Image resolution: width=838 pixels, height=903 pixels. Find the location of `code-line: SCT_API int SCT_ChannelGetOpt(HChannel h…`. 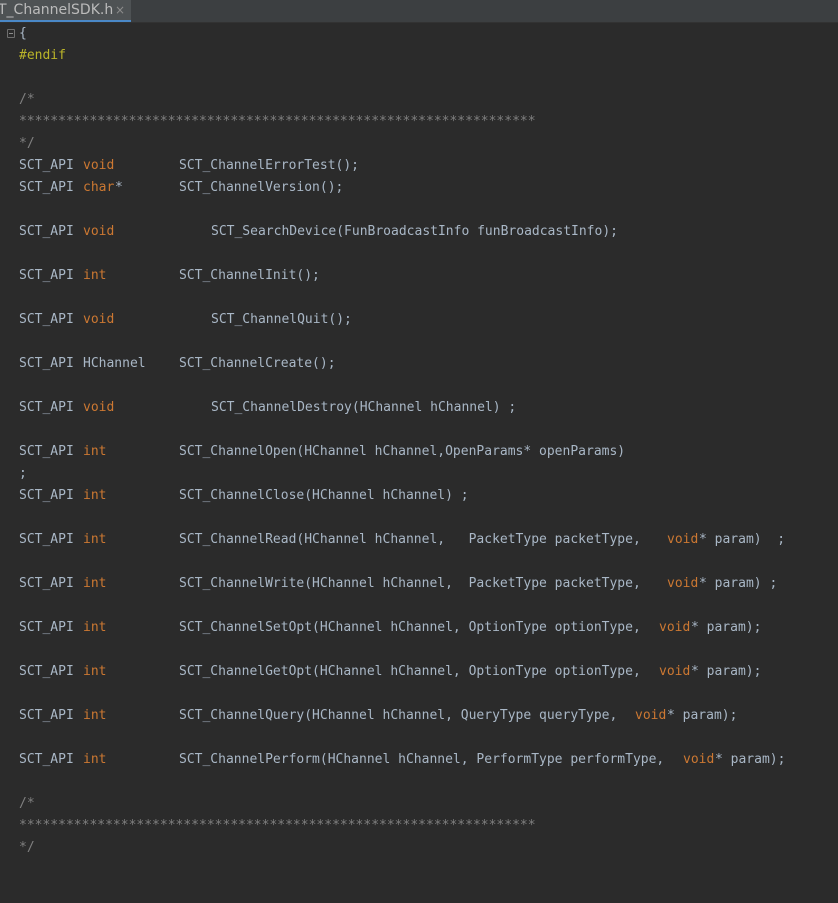

code-line: SCT_API int SCT_ChannelGetOpt(HChannel h… is located at coordinates (390, 671).